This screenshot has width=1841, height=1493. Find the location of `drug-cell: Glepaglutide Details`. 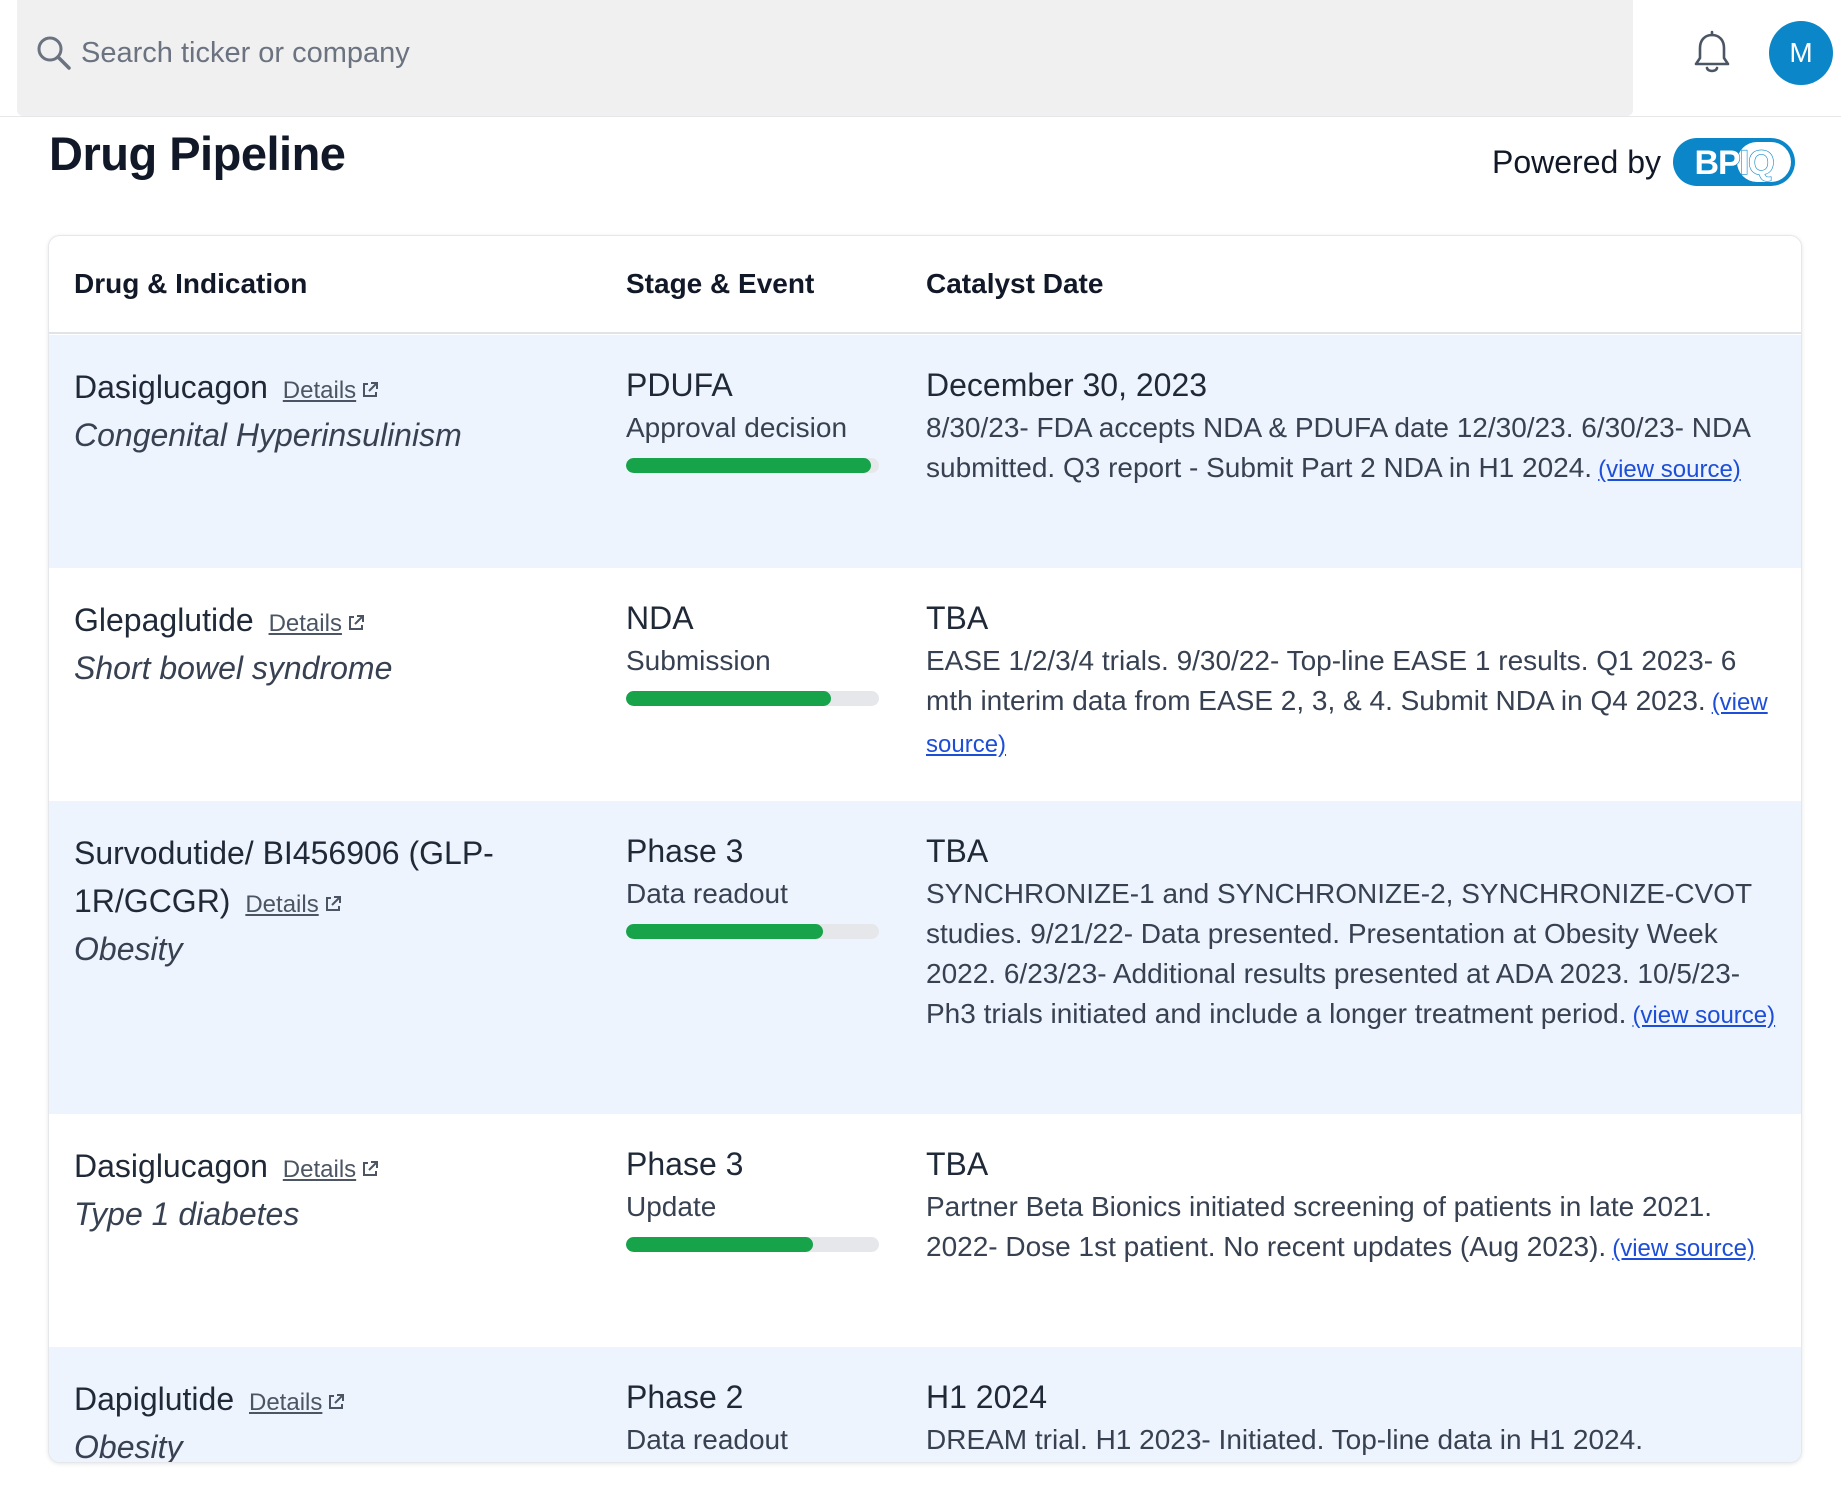

drug-cell: Glepaglutide Details is located at coordinates (309, 622).